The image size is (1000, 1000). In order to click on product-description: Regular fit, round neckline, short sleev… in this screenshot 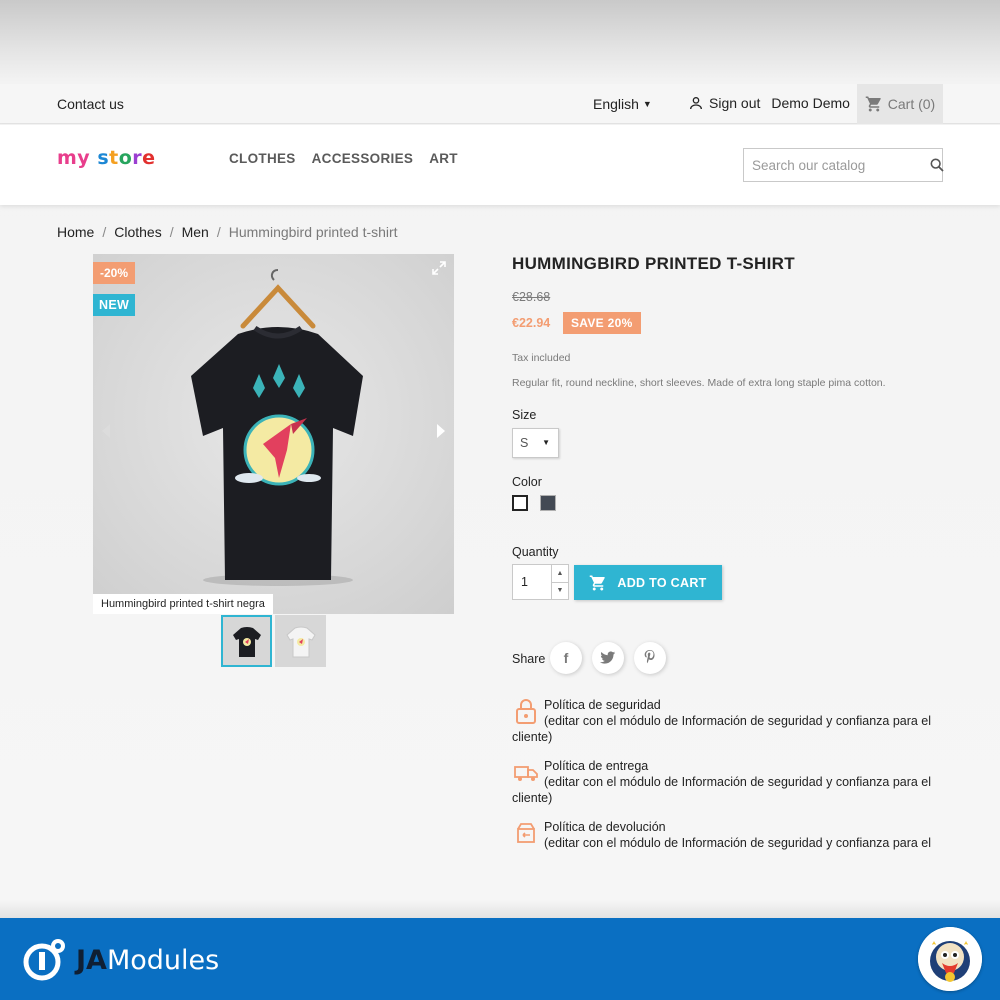, I will do `click(699, 383)`.